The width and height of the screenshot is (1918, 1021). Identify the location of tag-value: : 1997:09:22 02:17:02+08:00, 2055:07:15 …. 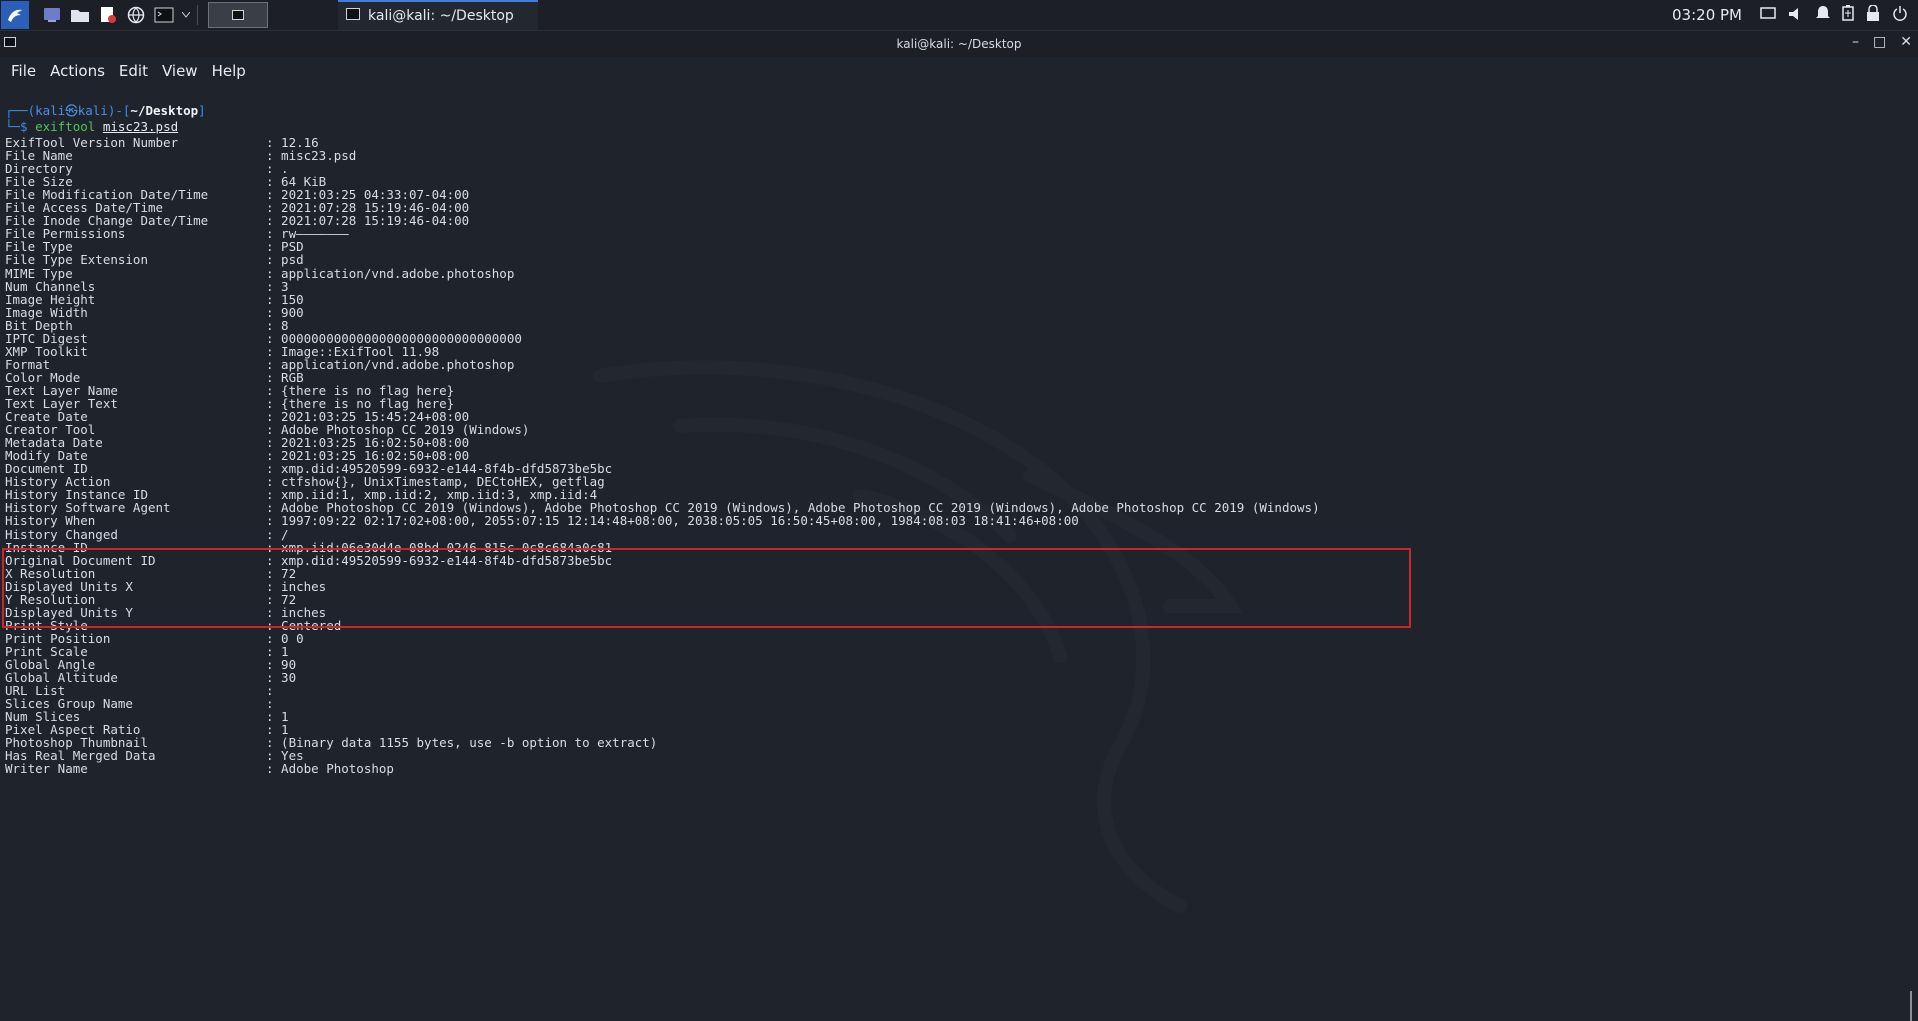
(672, 521).